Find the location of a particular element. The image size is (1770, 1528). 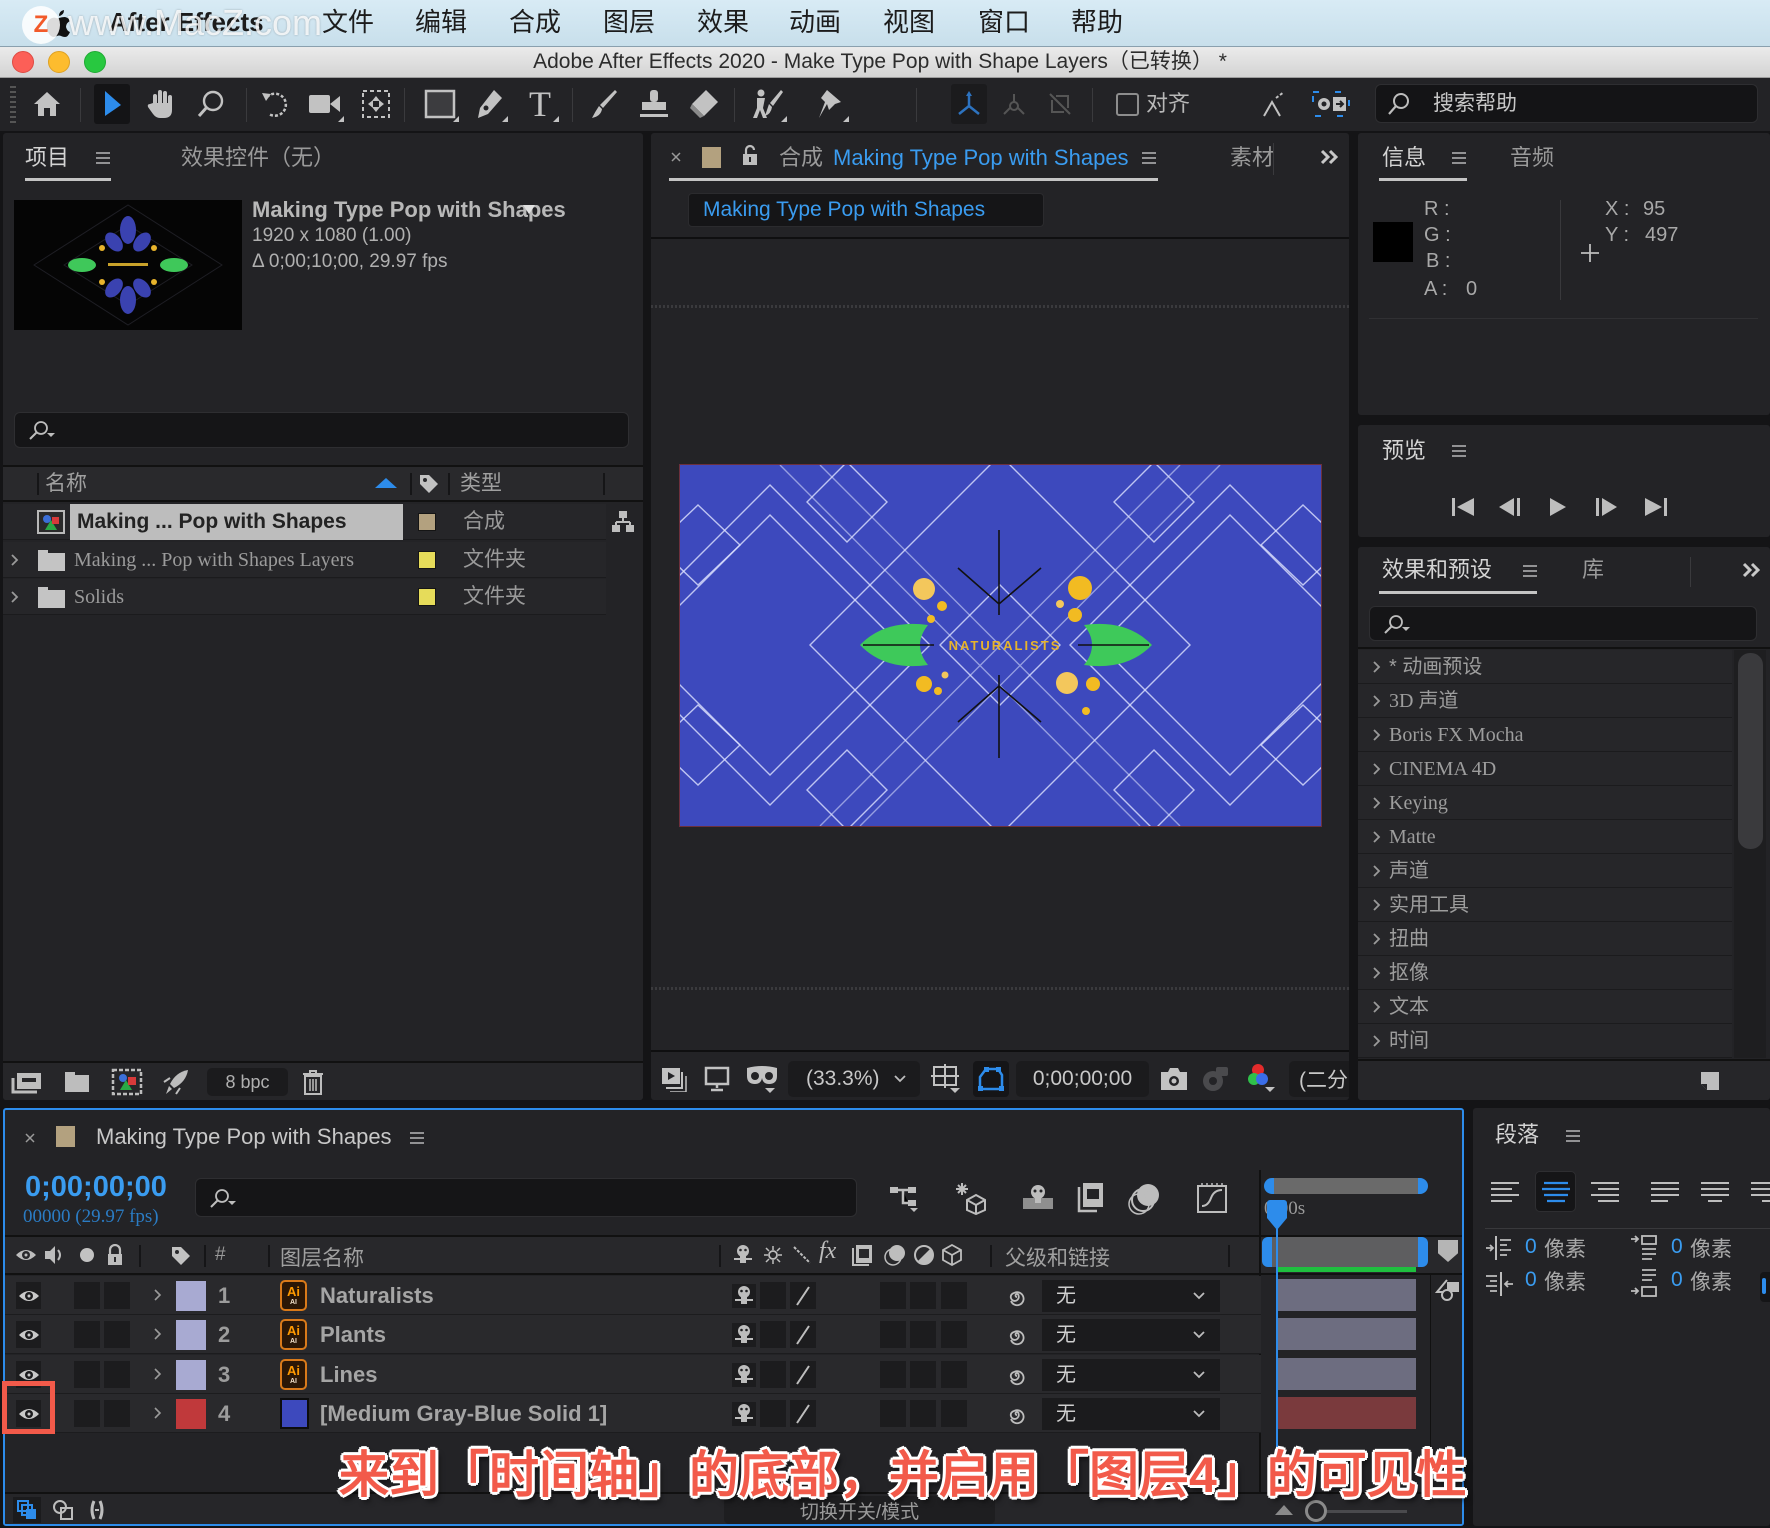

last-frame-button is located at coordinates (1656, 507).